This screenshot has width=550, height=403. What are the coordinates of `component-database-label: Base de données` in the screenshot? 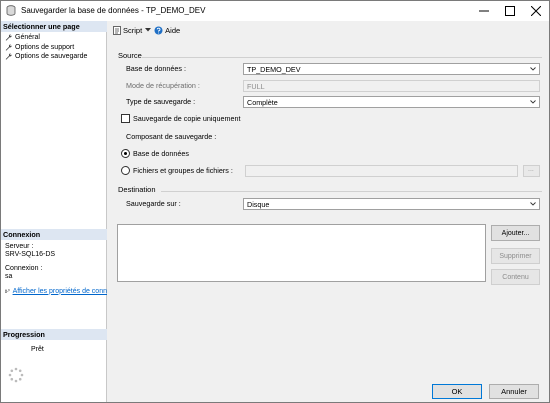 It's located at (161, 153).